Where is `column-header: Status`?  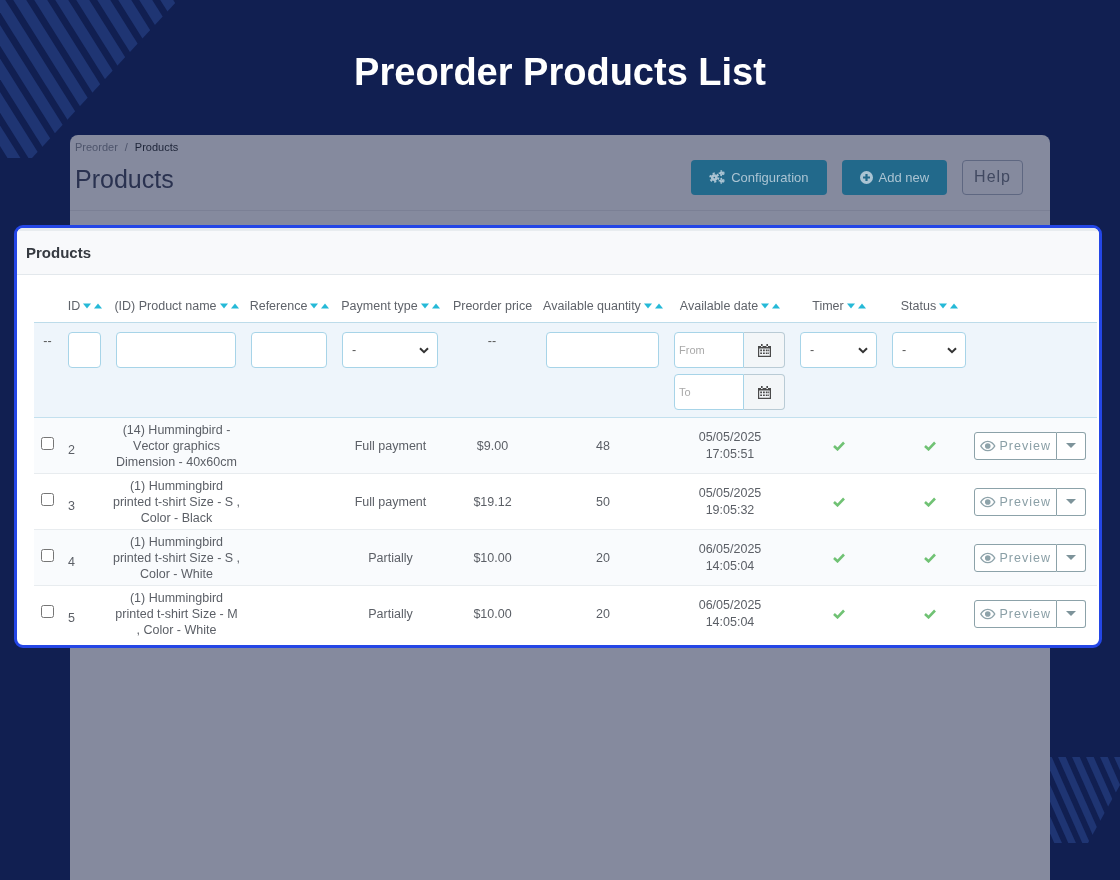 column-header: Status is located at coordinates (918, 305).